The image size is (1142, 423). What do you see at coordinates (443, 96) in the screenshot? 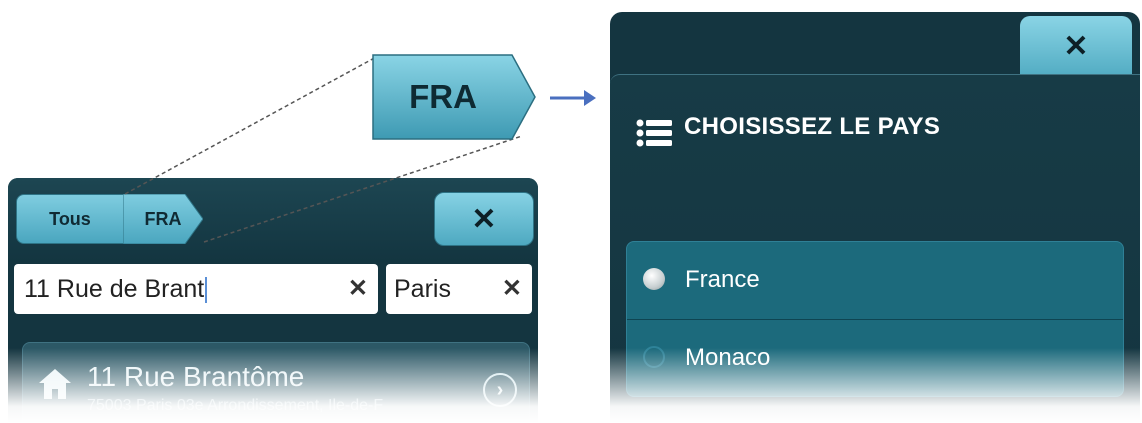
I see `callout-label: FRA` at bounding box center [443, 96].